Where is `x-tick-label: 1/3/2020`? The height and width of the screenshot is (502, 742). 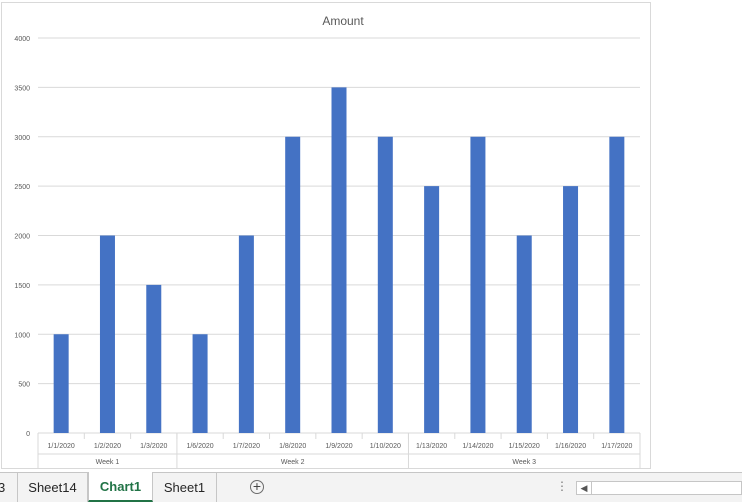
x-tick-label: 1/3/2020 is located at coordinates (153, 446).